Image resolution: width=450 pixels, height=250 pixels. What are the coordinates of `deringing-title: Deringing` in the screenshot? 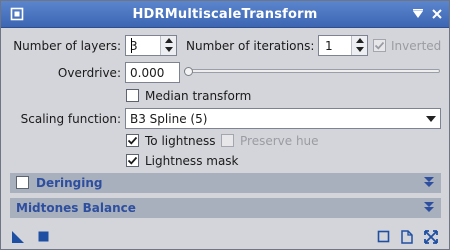 It's located at (69, 183).